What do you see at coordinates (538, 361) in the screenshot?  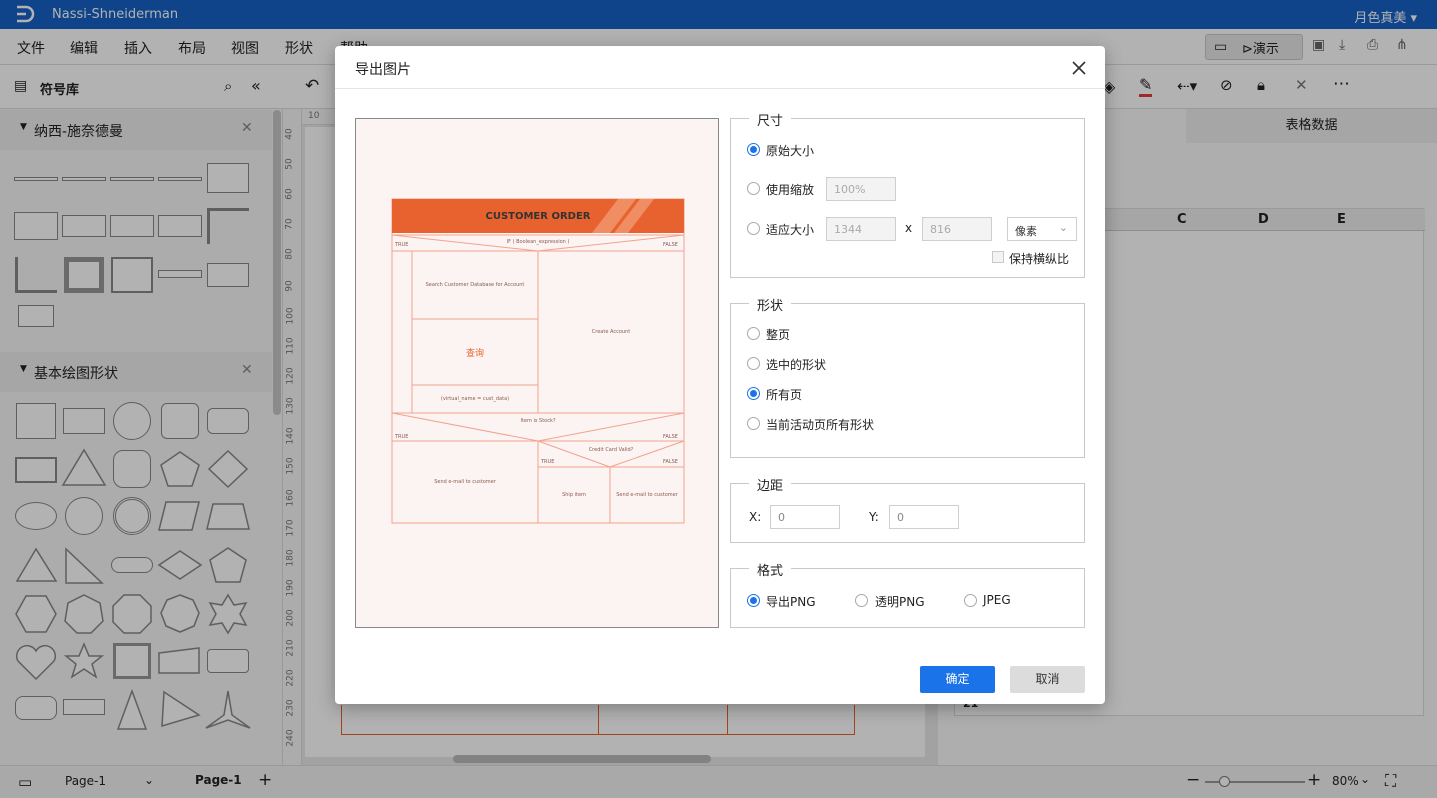 I see `preview-diagram` at bounding box center [538, 361].